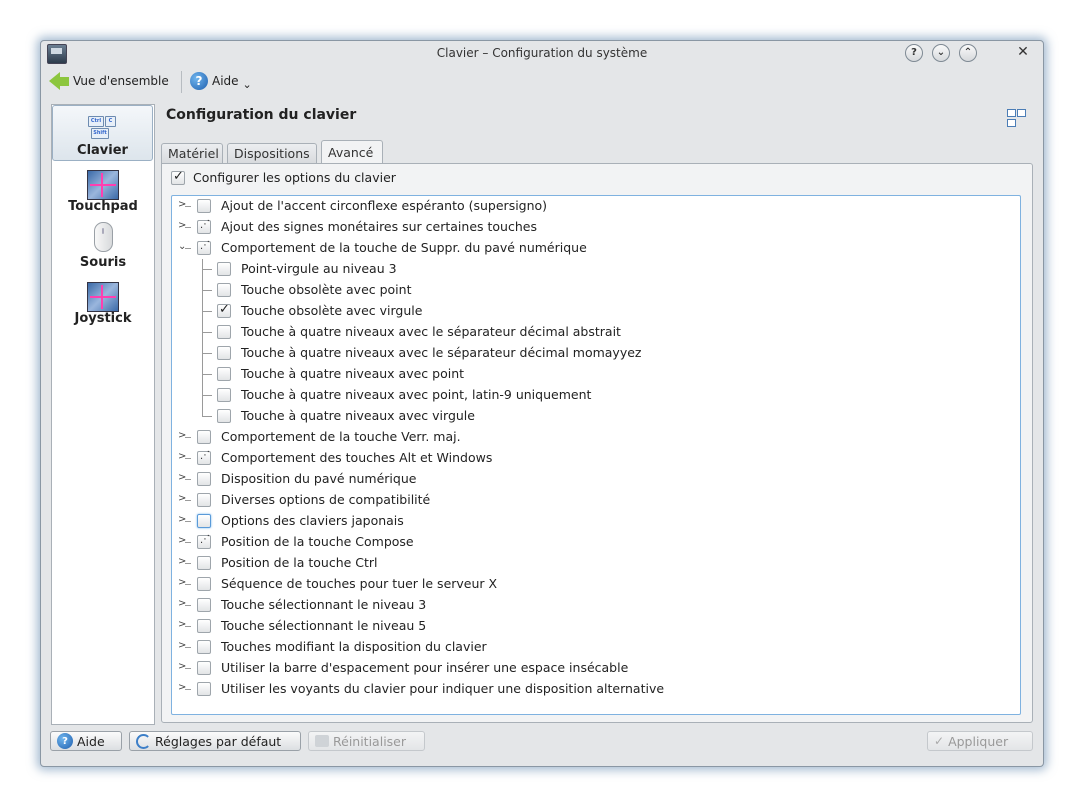 Image resolution: width=1082 pixels, height=802 pixels. What do you see at coordinates (595, 416) in the screenshot?
I see `option-item-row: Touche à quatre niveaux avec virgule` at bounding box center [595, 416].